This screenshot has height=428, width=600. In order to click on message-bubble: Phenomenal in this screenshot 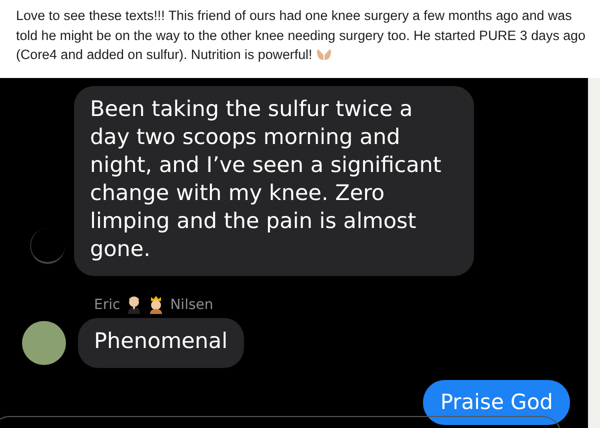, I will do `click(161, 343)`.